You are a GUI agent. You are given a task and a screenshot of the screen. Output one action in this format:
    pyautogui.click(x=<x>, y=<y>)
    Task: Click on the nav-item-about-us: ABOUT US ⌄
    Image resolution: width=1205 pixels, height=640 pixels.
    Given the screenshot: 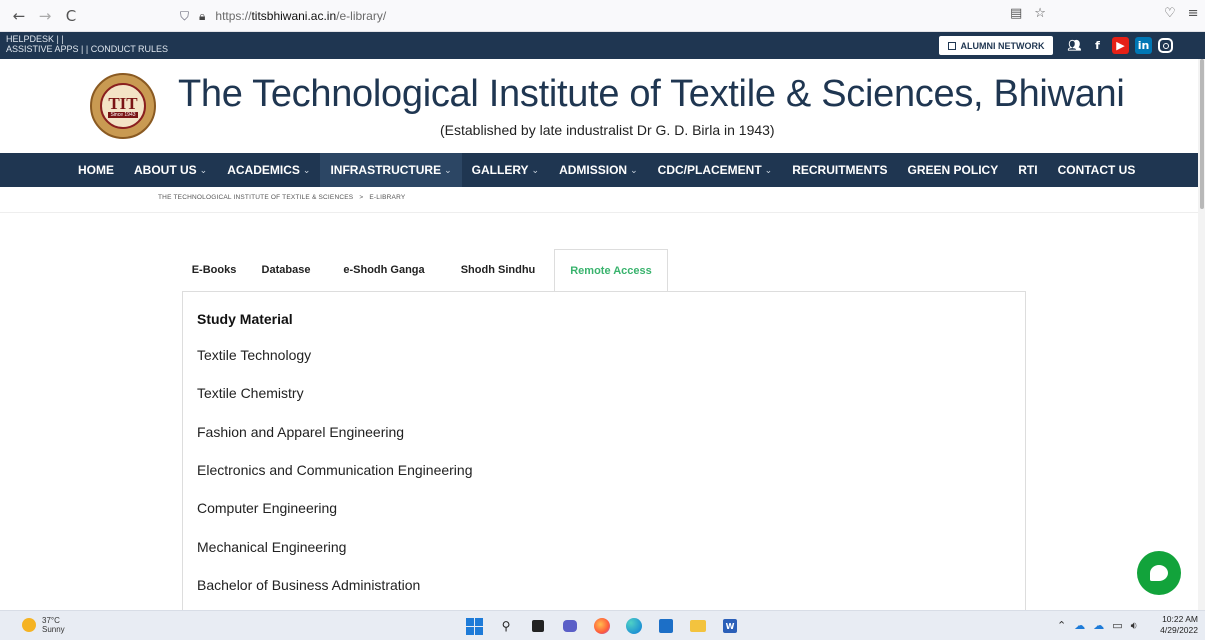 What is the action you would take?
    pyautogui.click(x=170, y=170)
    